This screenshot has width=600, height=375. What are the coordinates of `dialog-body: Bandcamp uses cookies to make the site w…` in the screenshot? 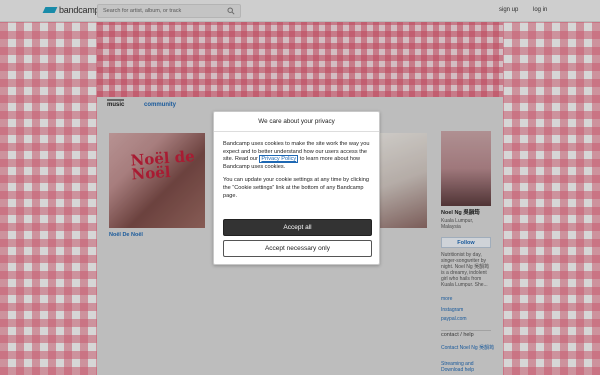 It's located at (299, 173).